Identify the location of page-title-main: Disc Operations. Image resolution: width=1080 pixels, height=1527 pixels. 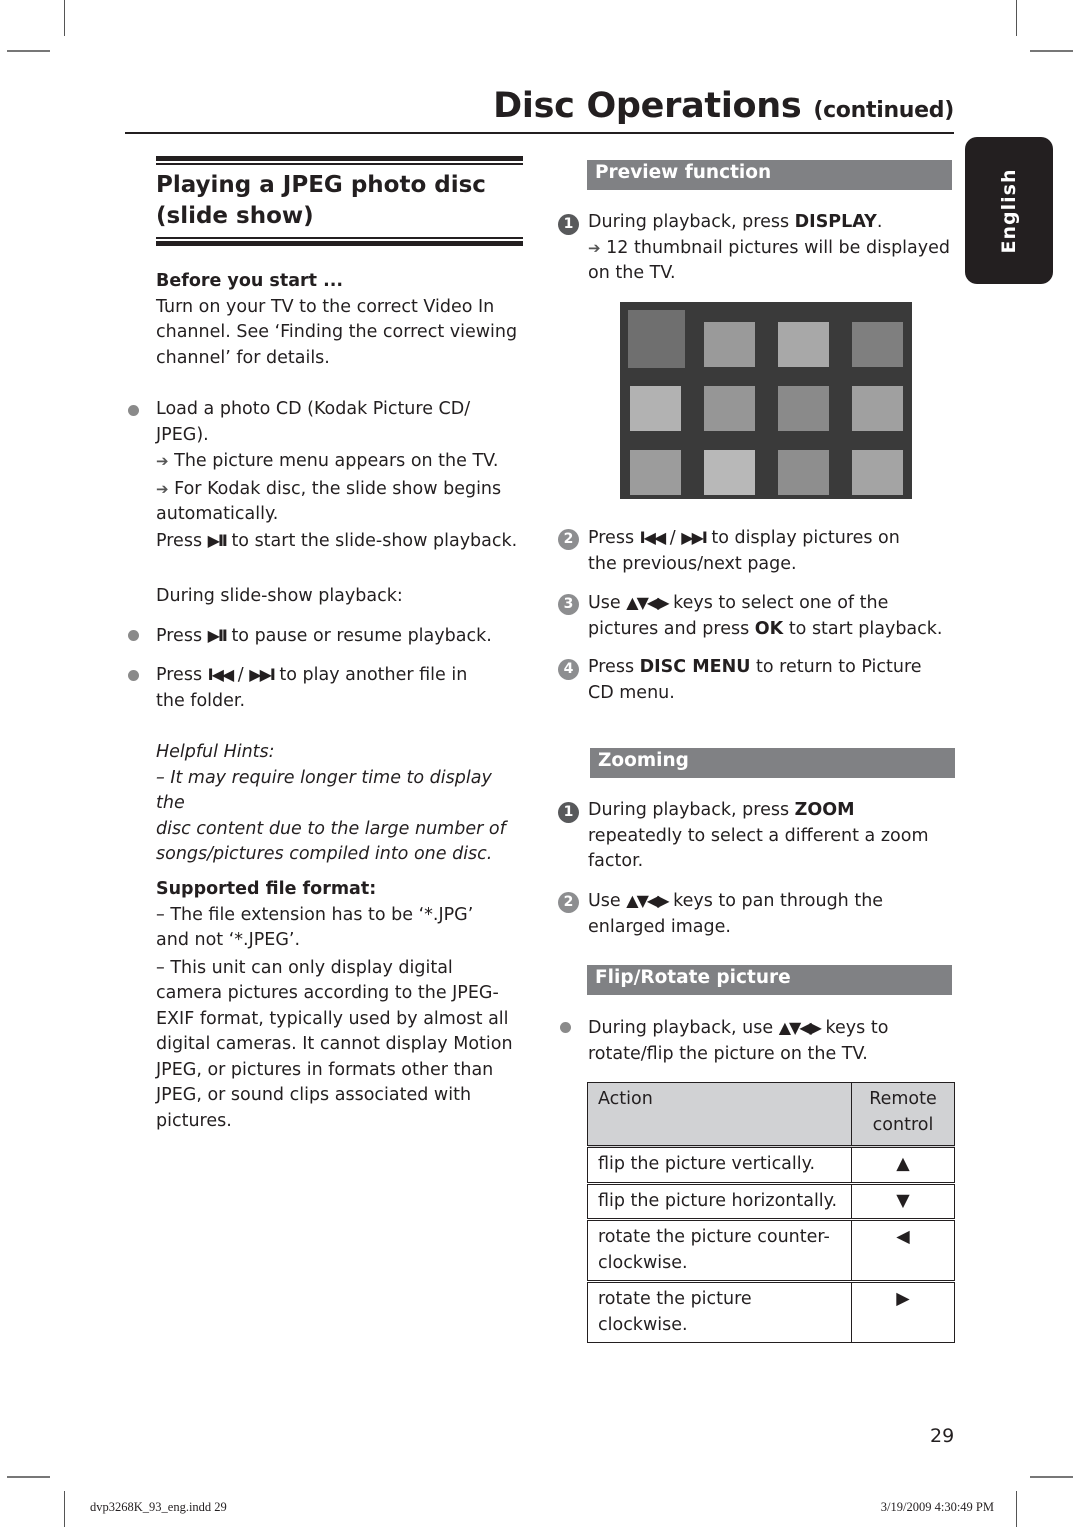
(647, 106).